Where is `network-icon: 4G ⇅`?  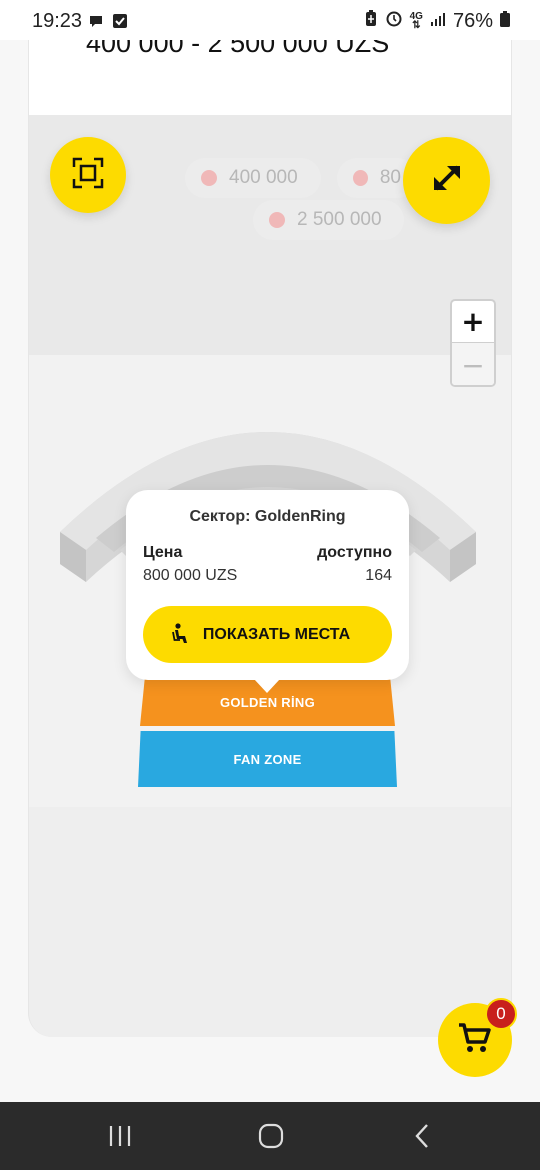 network-icon: 4G ⇅ is located at coordinates (416, 21).